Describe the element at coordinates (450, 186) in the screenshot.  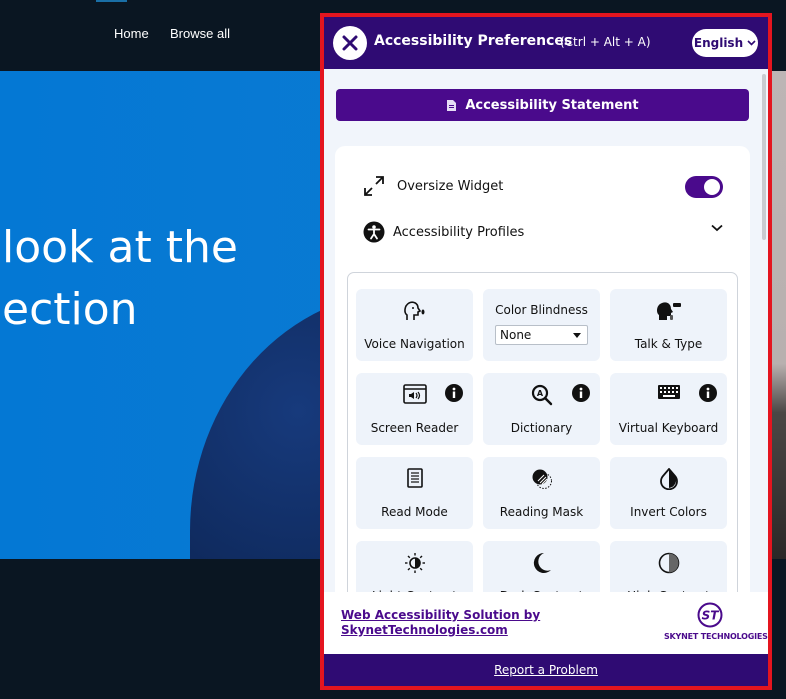
I see `oversize-widget-label: Oversize Widget` at that location.